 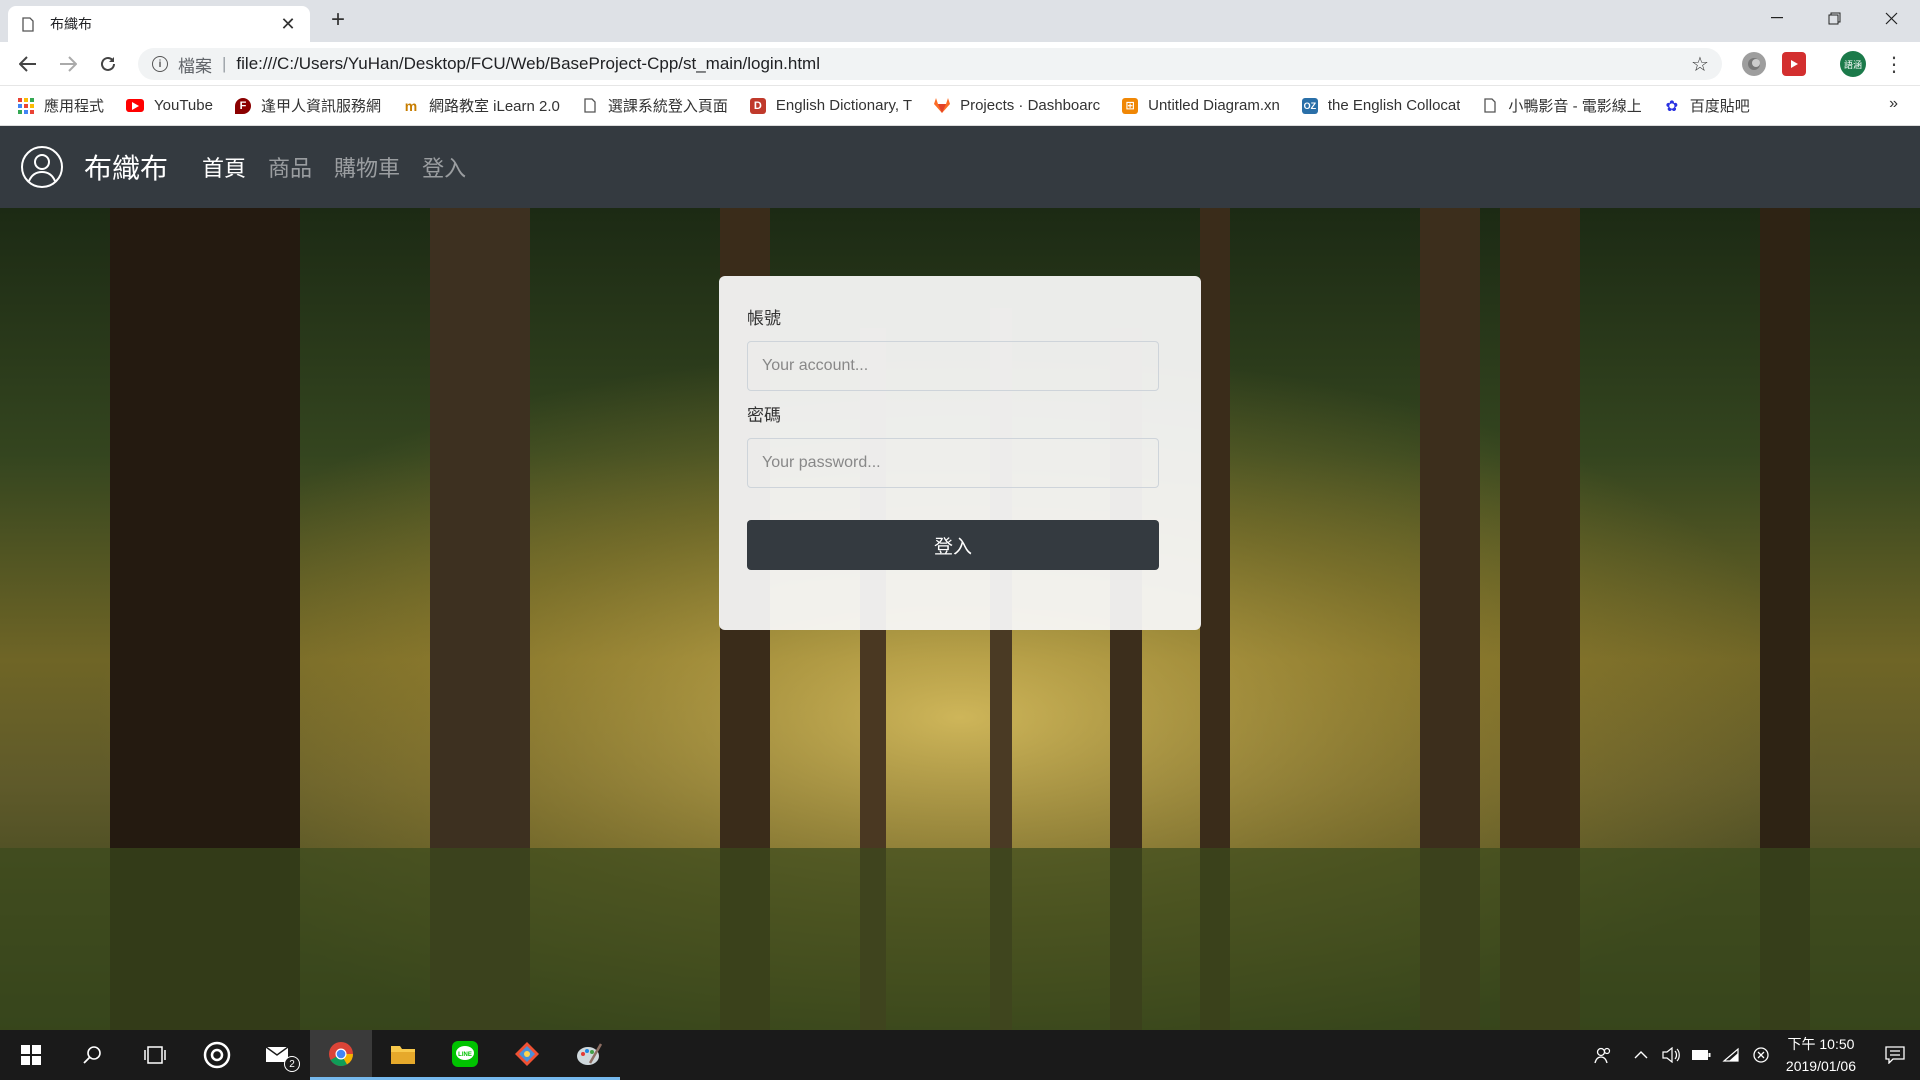 What do you see at coordinates (1893, 104) in the screenshot?
I see `bookmarks-overflow-icon: »` at bounding box center [1893, 104].